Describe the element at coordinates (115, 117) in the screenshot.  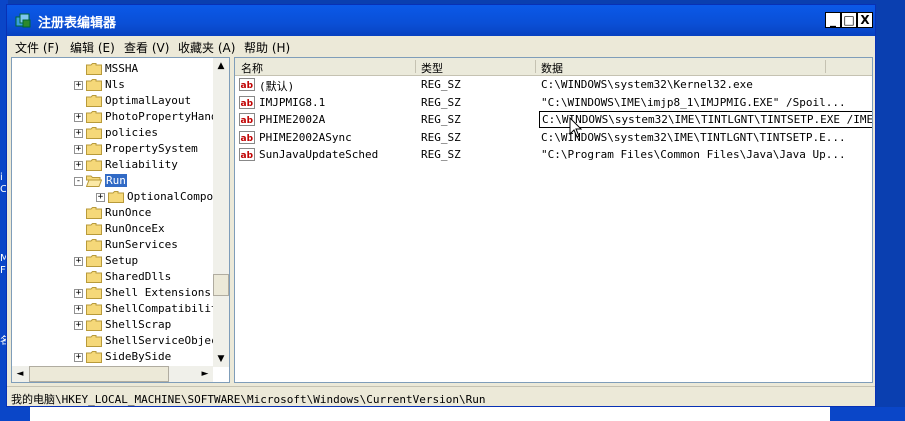
I see `tree-item: + PhotoPropertyHand` at that location.